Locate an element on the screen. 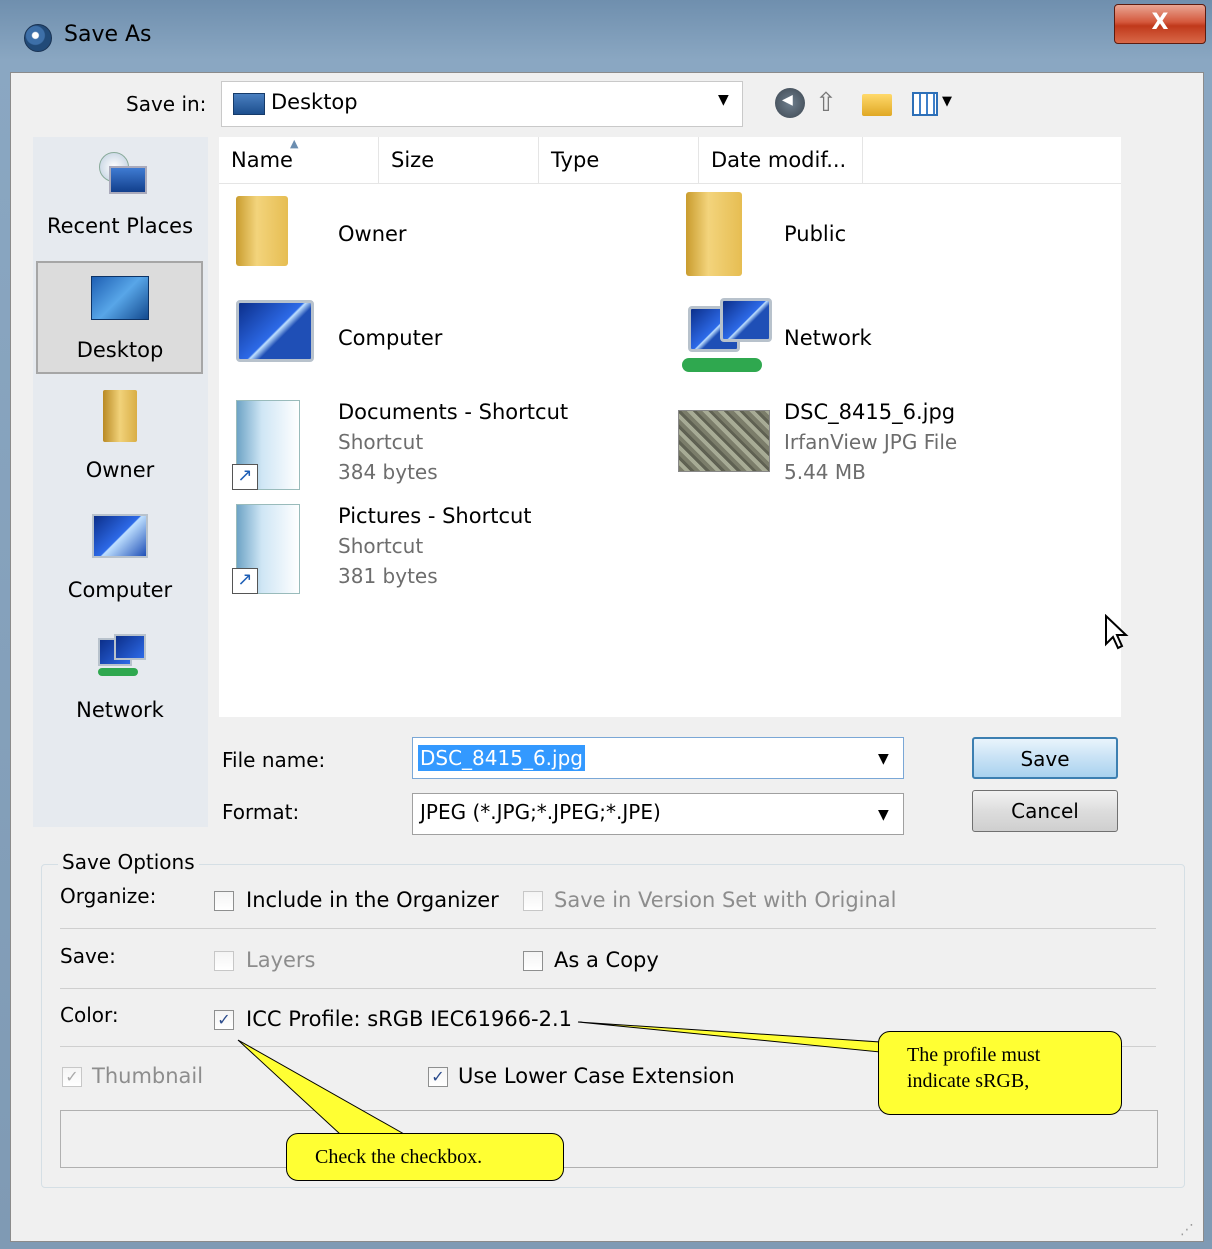 Image resolution: width=1212 pixels, height=1249 pixels. callout-text: Check the checkbox. is located at coordinates (399, 1157).